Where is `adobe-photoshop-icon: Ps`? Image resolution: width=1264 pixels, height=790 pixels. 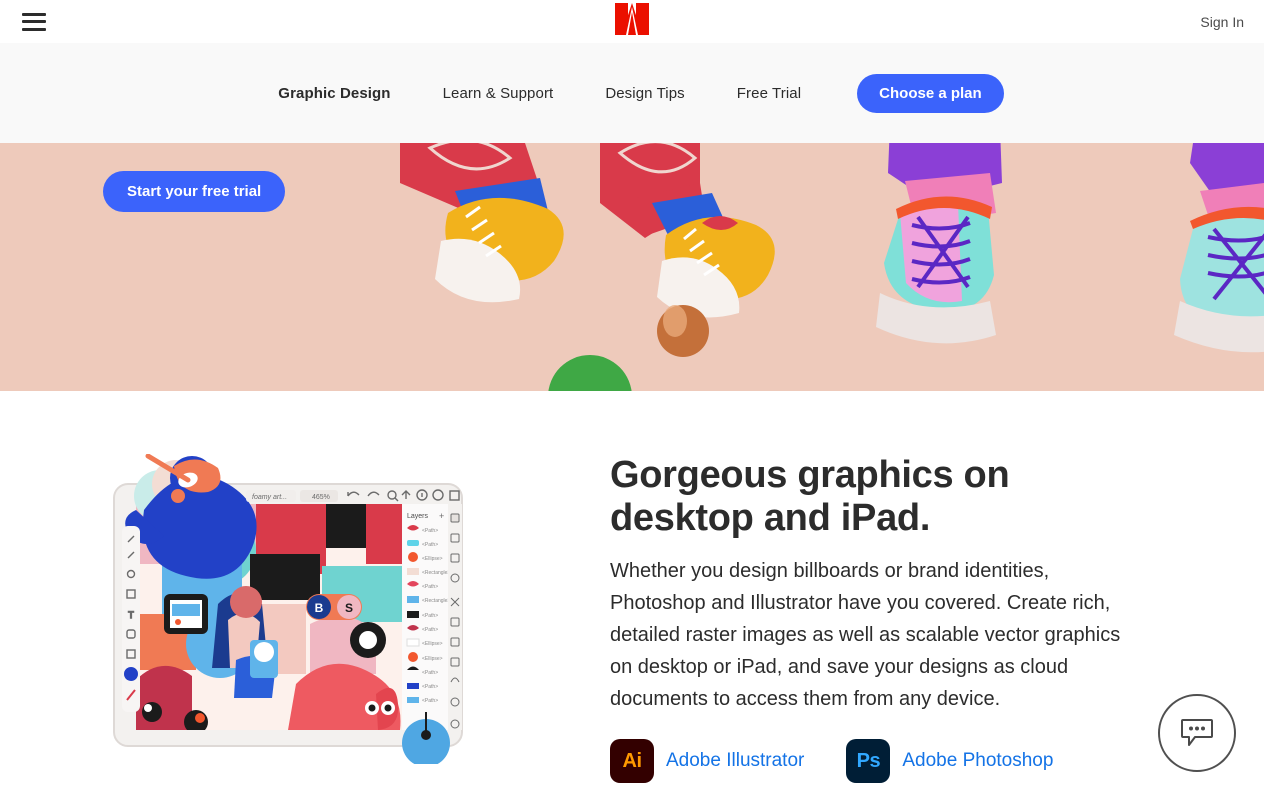
adobe-photoshop-icon: Ps is located at coordinates (868, 761).